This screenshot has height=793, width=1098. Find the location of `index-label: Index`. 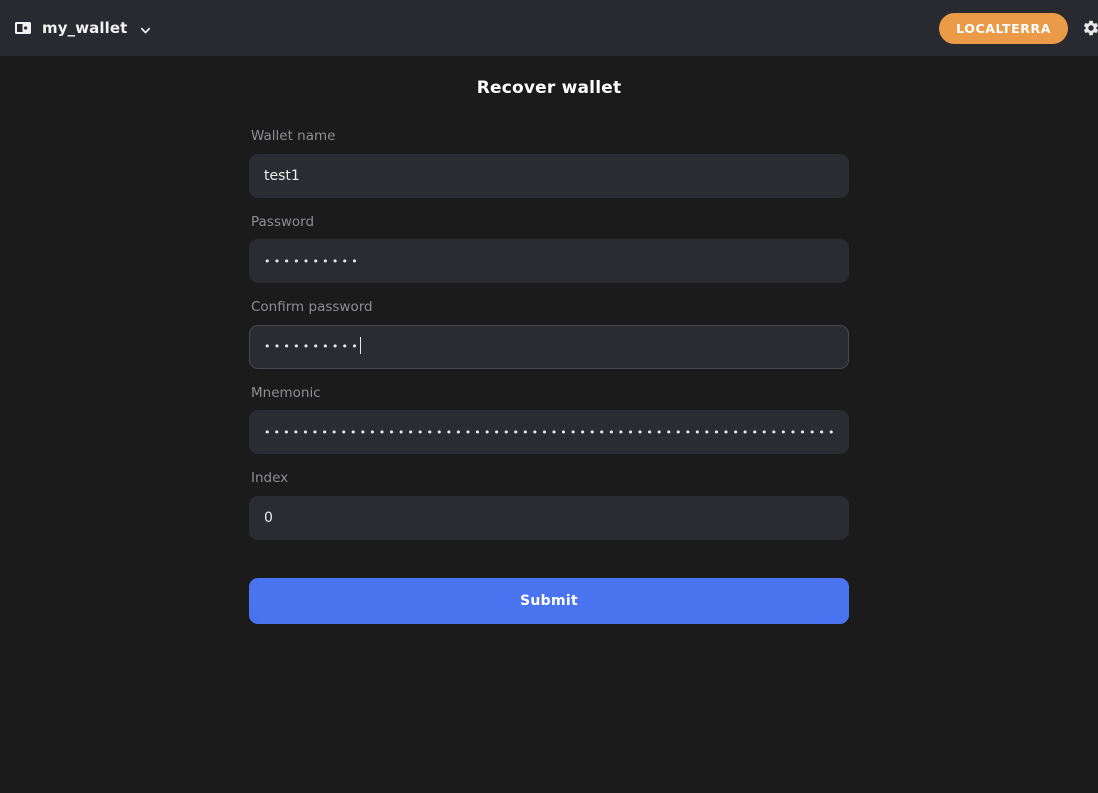

index-label: Index is located at coordinates (270, 478).